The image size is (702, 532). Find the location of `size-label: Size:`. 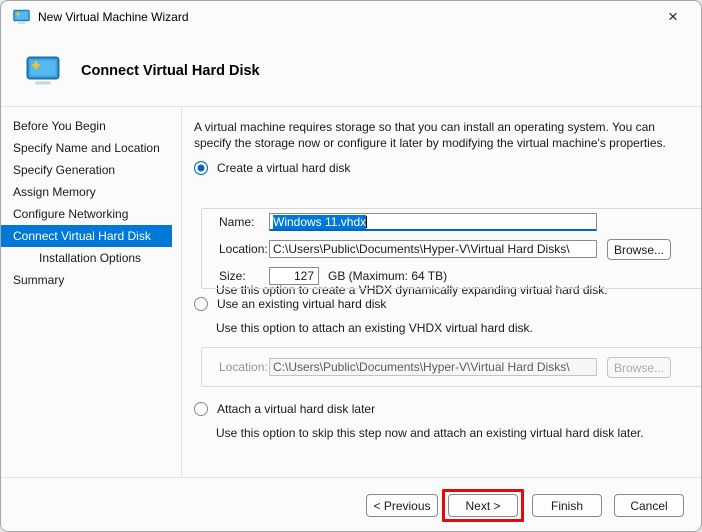

size-label: Size: is located at coordinates (232, 276).